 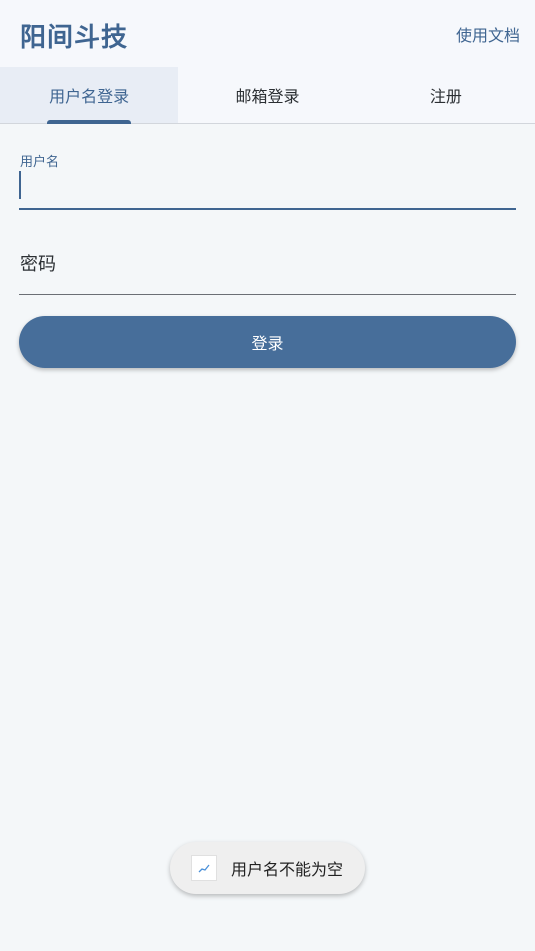 I want to click on text-cursor, so click(x=20, y=185).